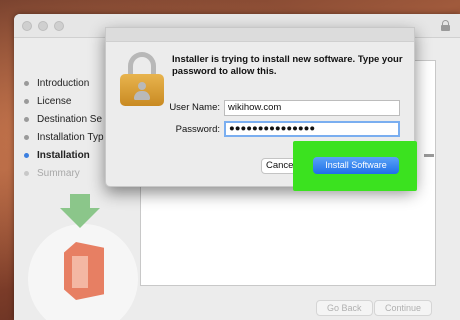 This screenshot has width=460, height=320. I want to click on padlock-icon, so click(143, 79).